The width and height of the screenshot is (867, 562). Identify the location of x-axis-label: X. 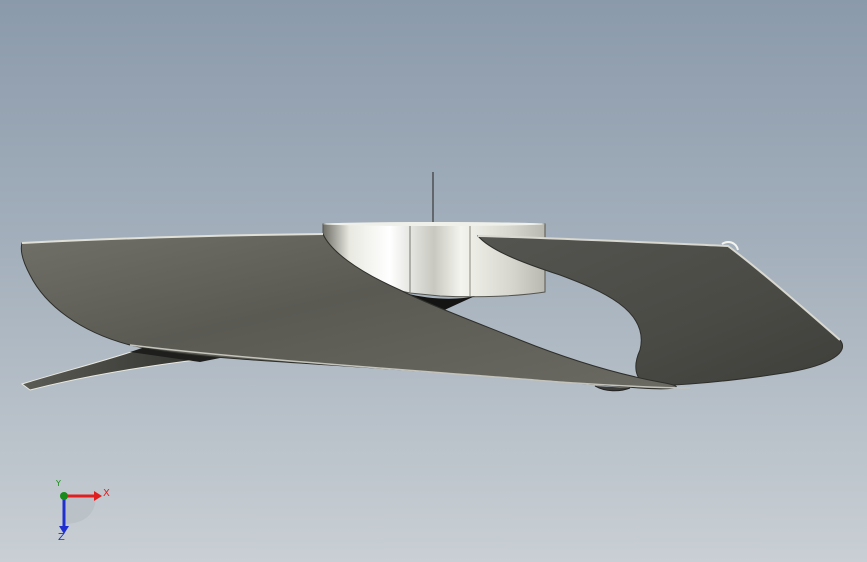
(106, 493).